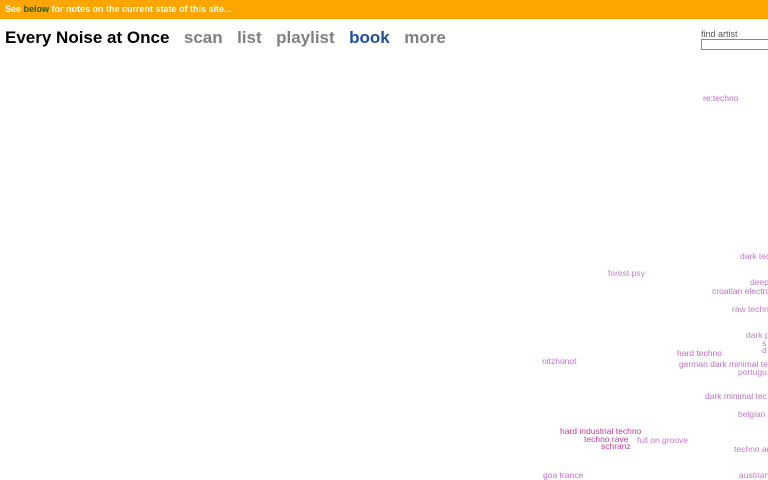 The height and width of the screenshot is (480, 768). Describe the element at coordinates (719, 34) in the screenshot. I see `find-artist-label: find artist` at that location.